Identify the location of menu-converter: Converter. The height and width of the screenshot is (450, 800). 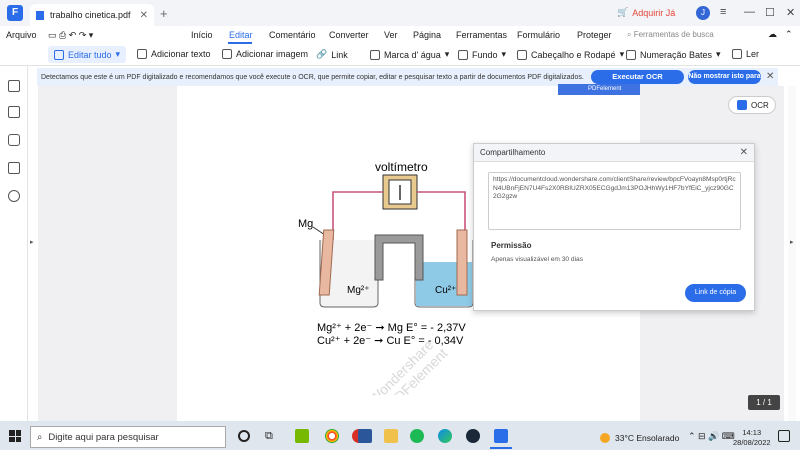
(349, 35).